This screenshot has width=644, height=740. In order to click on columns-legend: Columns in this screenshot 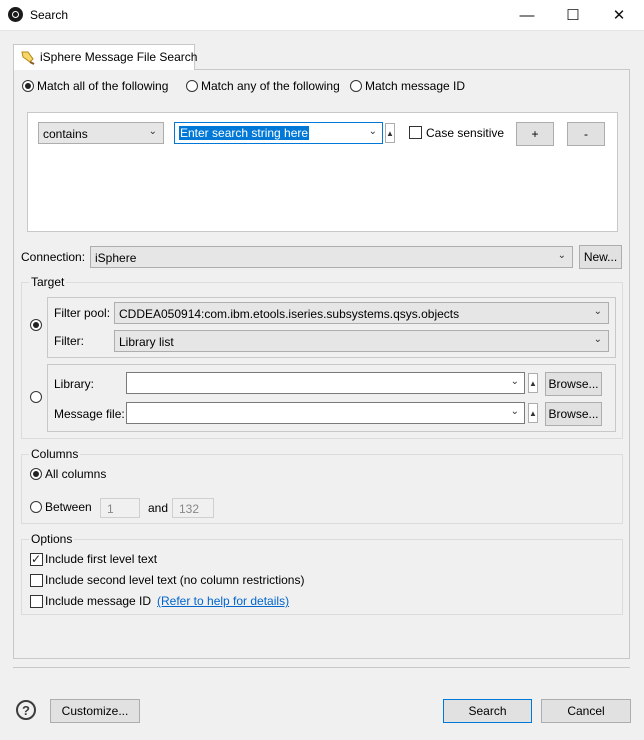, I will do `click(55, 454)`.